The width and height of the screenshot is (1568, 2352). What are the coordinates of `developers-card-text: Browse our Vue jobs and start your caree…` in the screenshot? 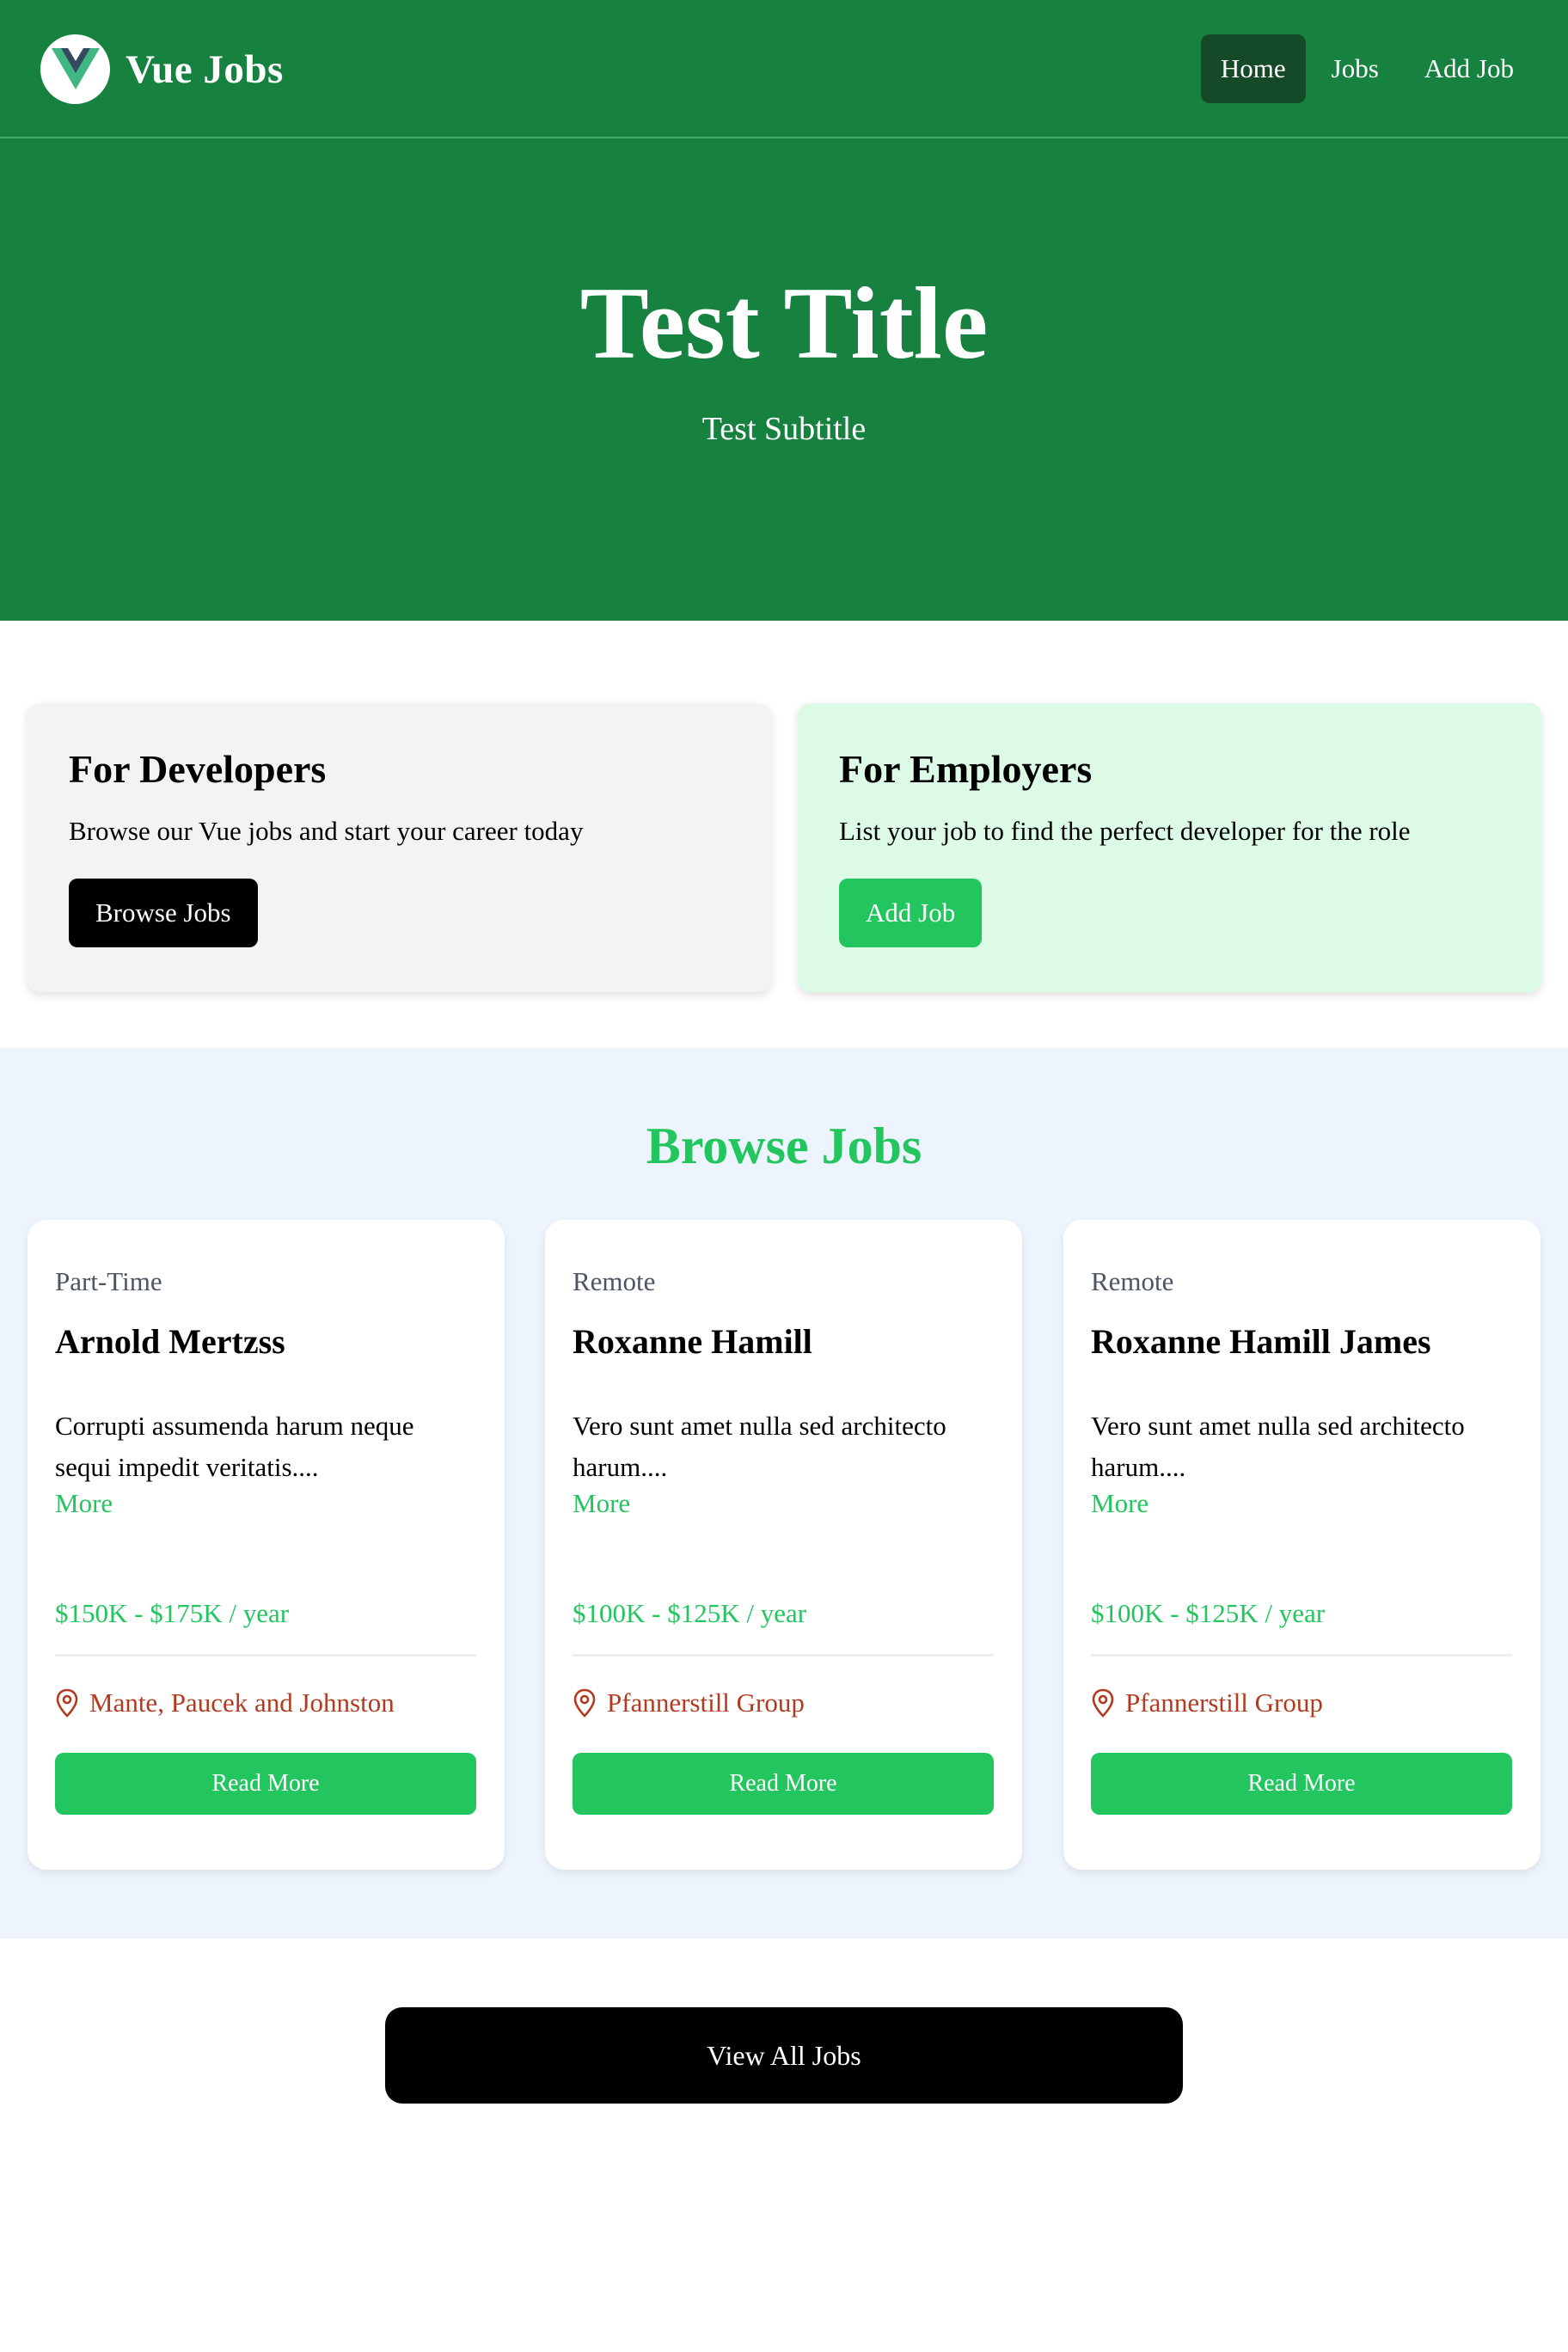 It's located at (326, 831).